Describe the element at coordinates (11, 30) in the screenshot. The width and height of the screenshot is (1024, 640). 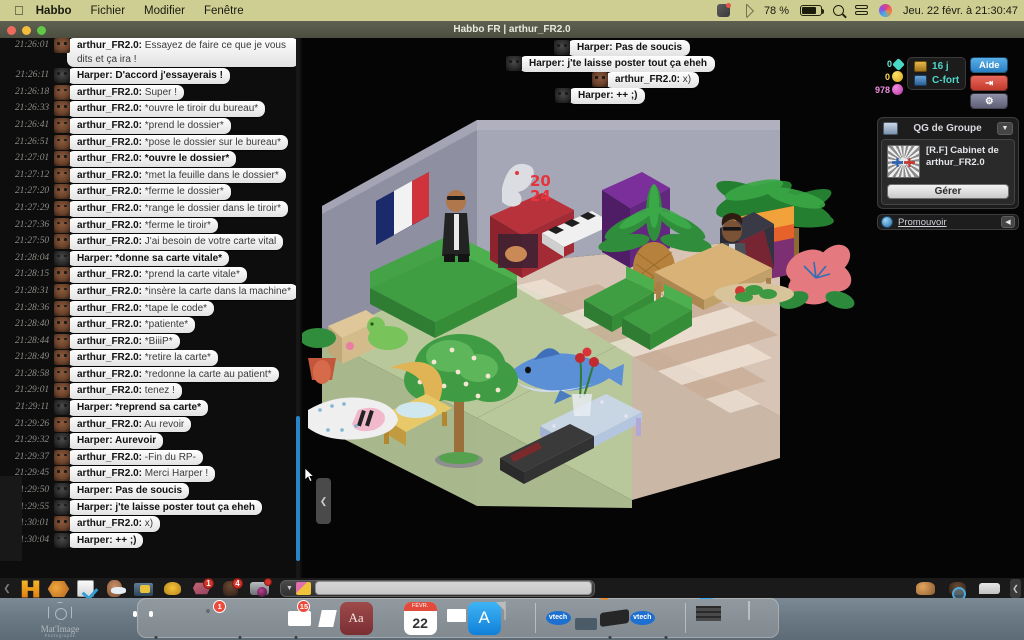
I see `close-button` at that location.